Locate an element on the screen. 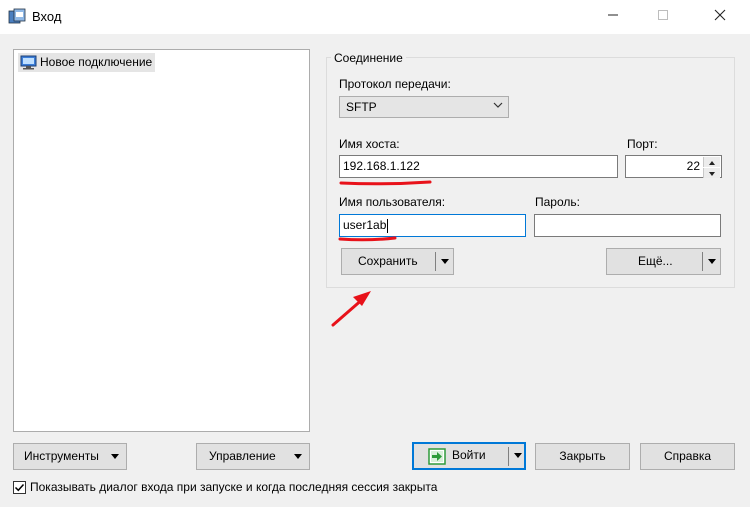  login-icon is located at coordinates (437, 456).